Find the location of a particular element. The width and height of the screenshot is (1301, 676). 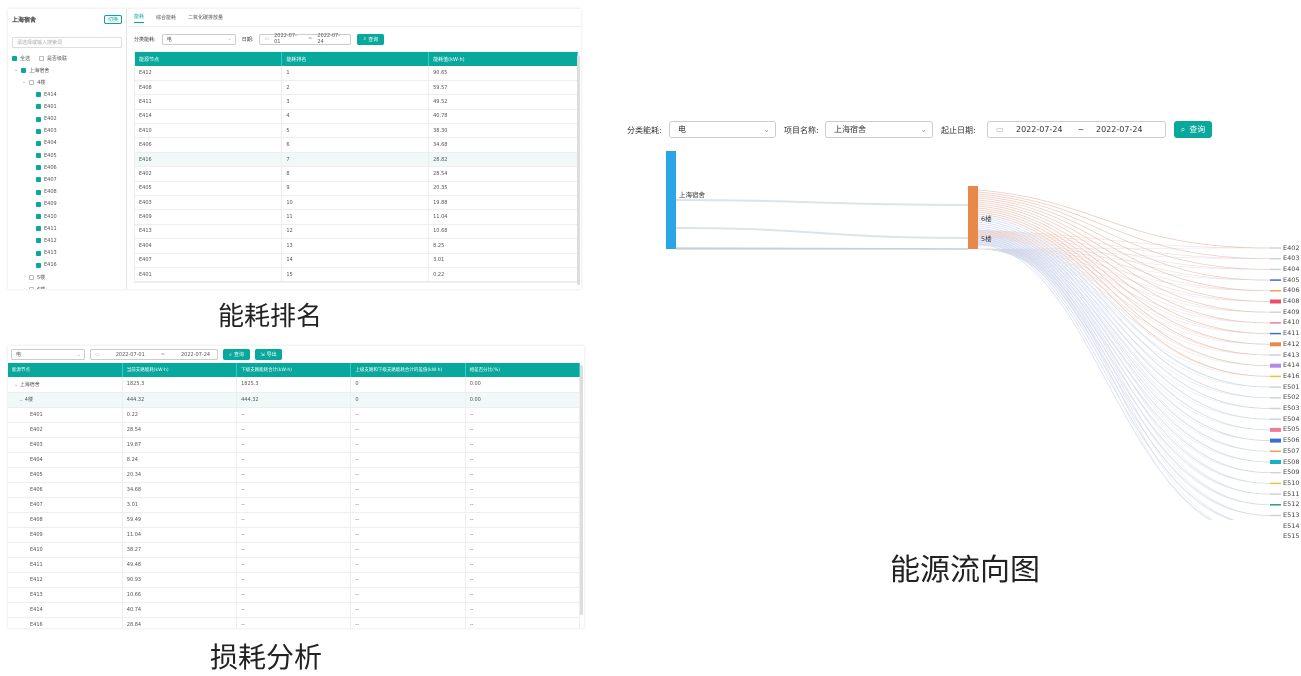

sankey-leaf-label: E412 is located at coordinates (1291, 343).